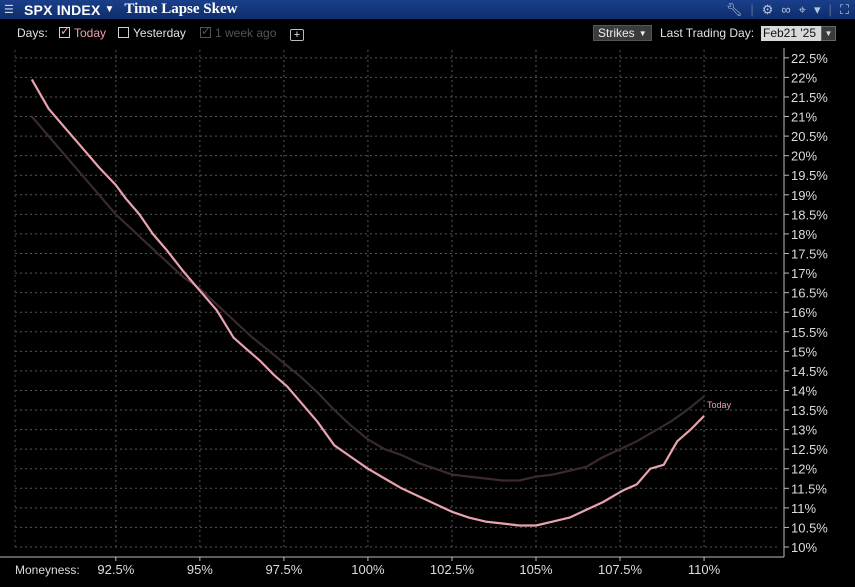 This screenshot has width=855, height=587. What do you see at coordinates (804, 273) in the screenshot?
I see `y-tick-label: 17%` at bounding box center [804, 273].